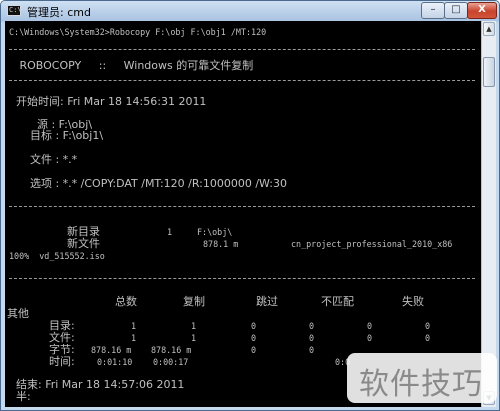 The image size is (500, 411). I want to click on header-skipped: 跳过, so click(267, 301).